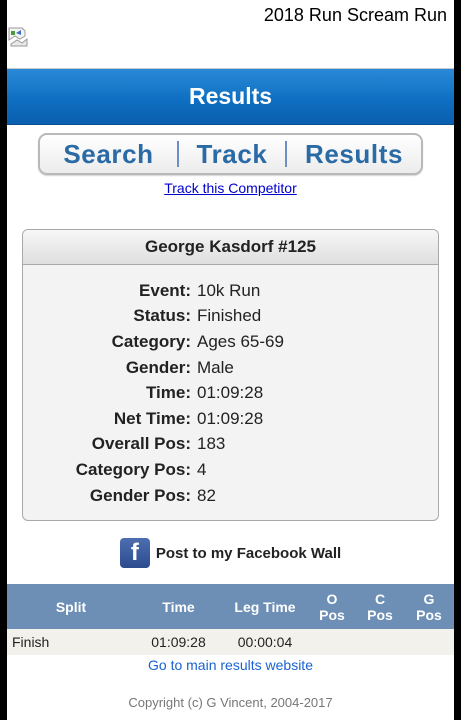  I want to click on detail-label: Time:, so click(168, 393).